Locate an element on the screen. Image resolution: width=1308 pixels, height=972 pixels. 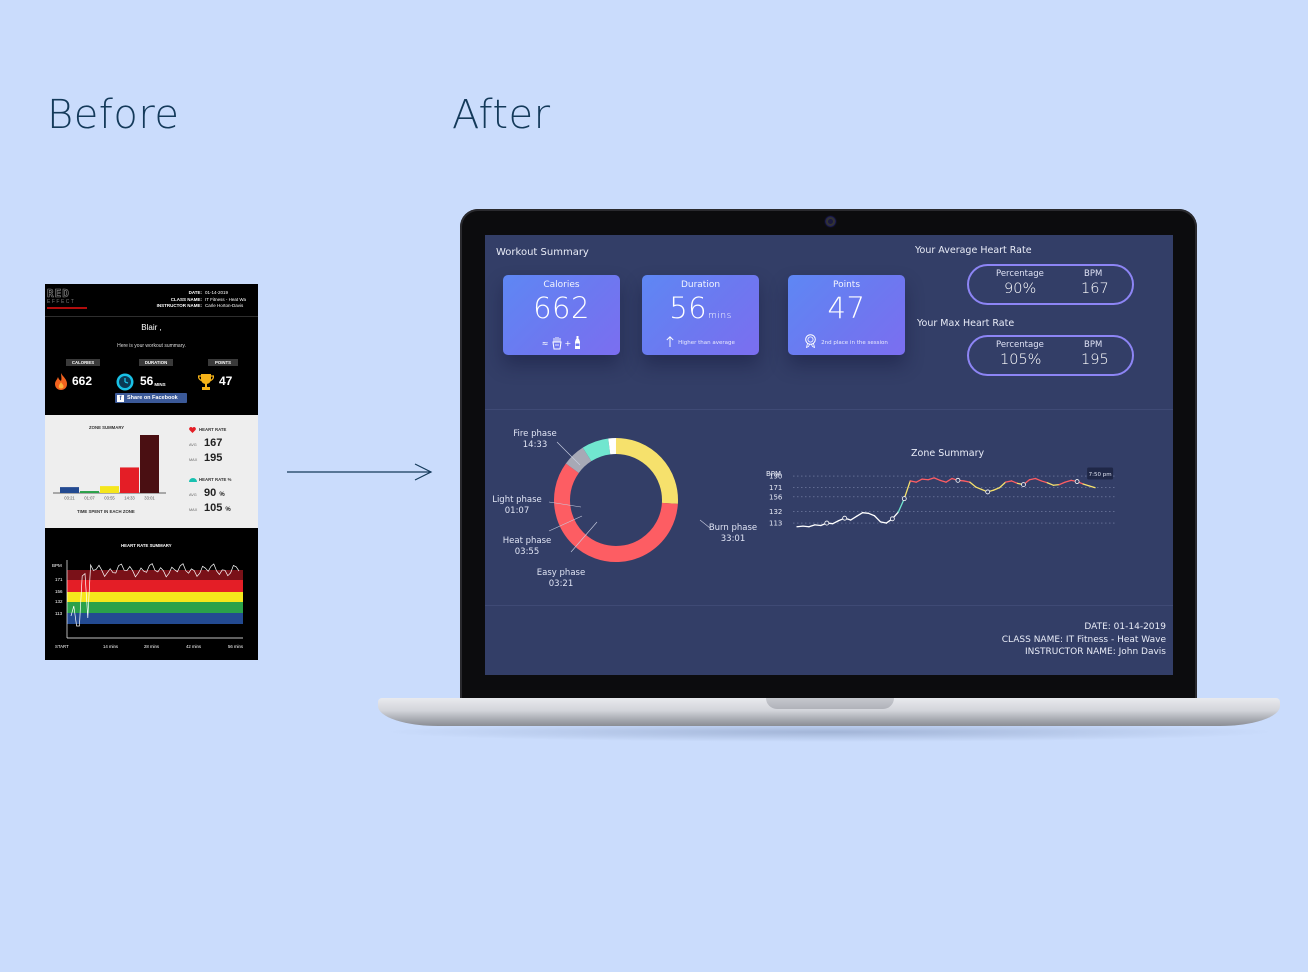
points-note: 2nd place in the session is located at coordinates (854, 343).